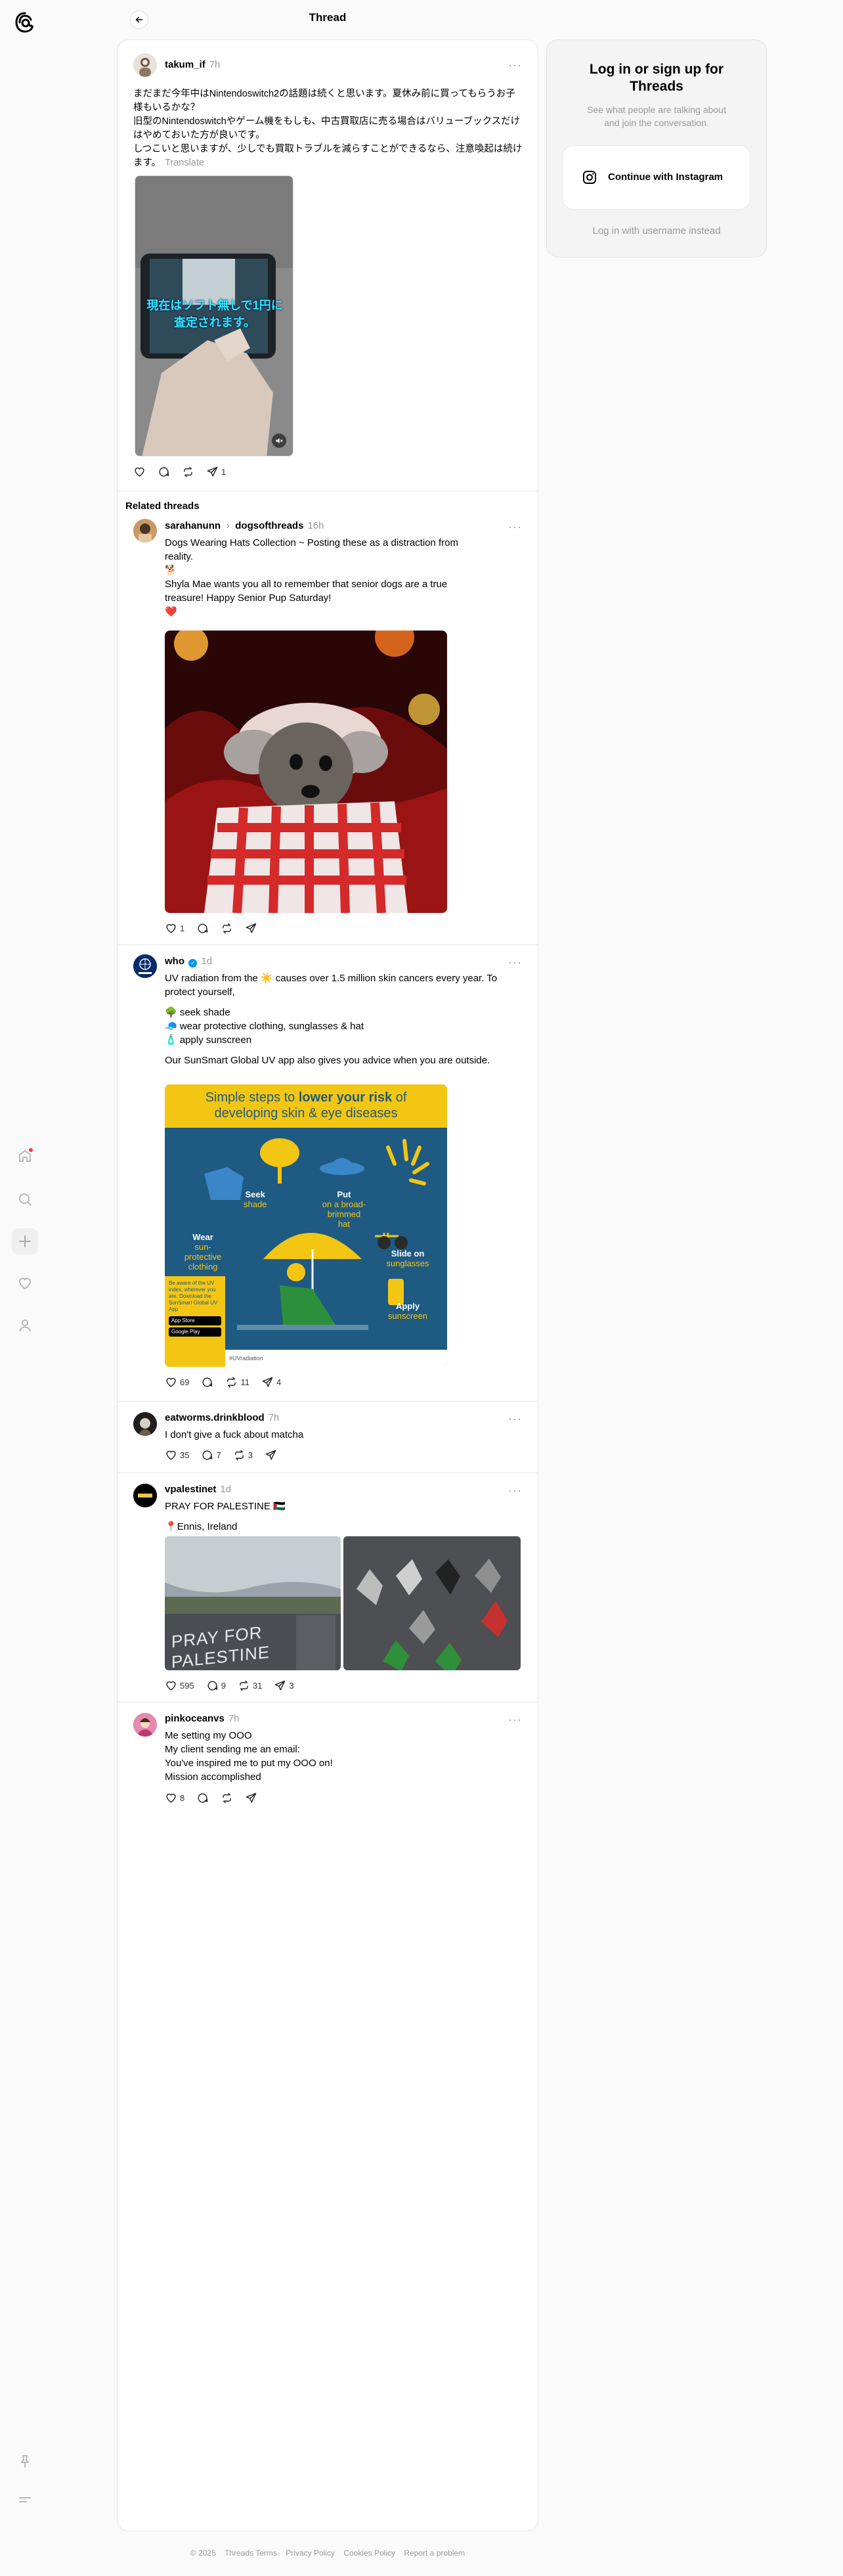  What do you see at coordinates (193, 525) in the screenshot?
I see `username: sarahanunn` at bounding box center [193, 525].